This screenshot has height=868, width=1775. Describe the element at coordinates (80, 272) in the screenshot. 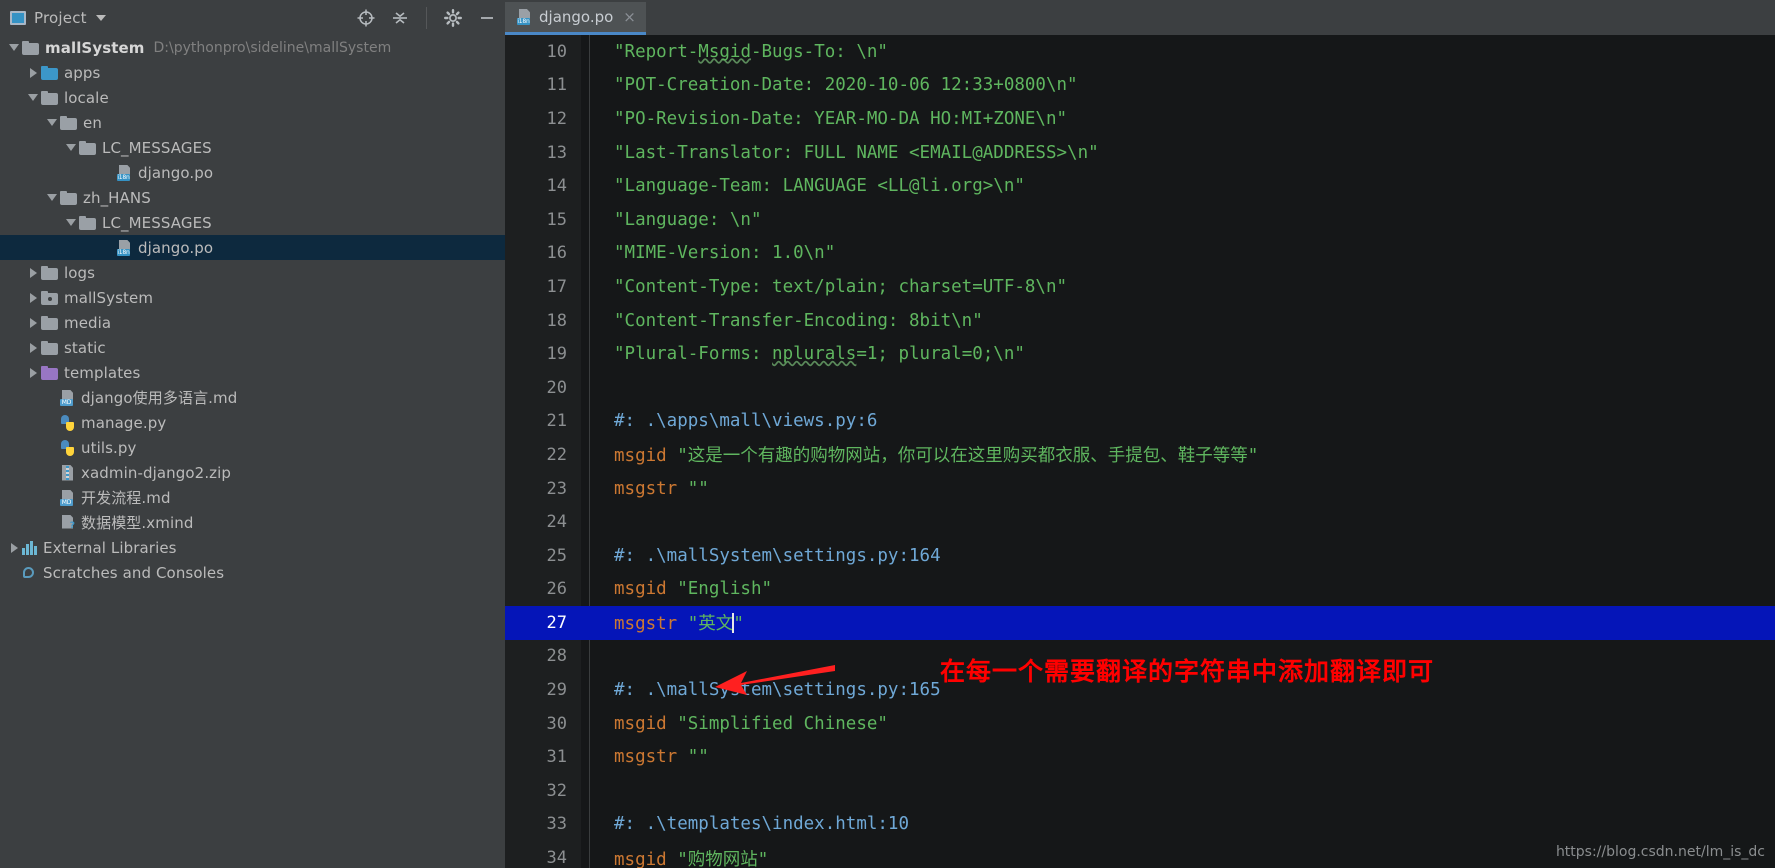

I see `tree-item-label: logs` at that location.